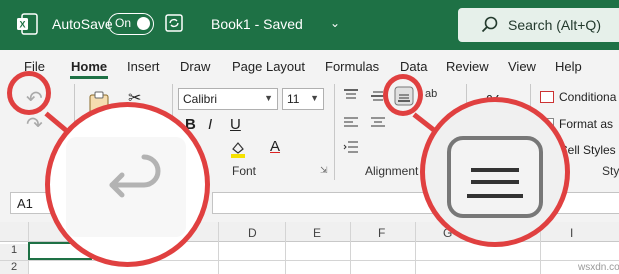 The height and width of the screenshot is (274, 619). What do you see at coordinates (14, 267) in the screenshot?
I see `row-header-2: 2` at bounding box center [14, 267].